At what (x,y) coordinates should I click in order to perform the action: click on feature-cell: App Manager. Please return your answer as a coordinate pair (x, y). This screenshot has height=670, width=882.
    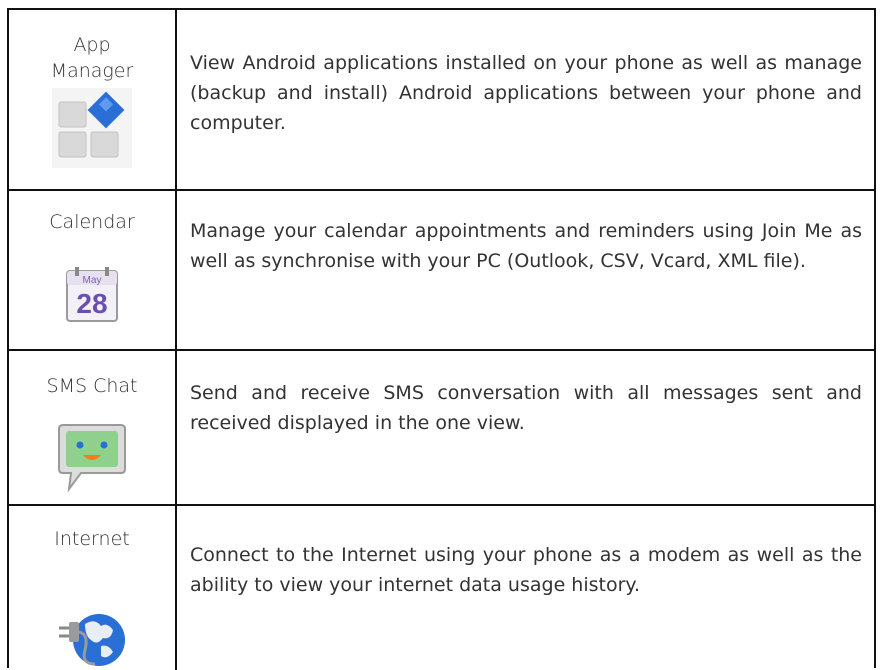
    Looking at the image, I should click on (93, 99).